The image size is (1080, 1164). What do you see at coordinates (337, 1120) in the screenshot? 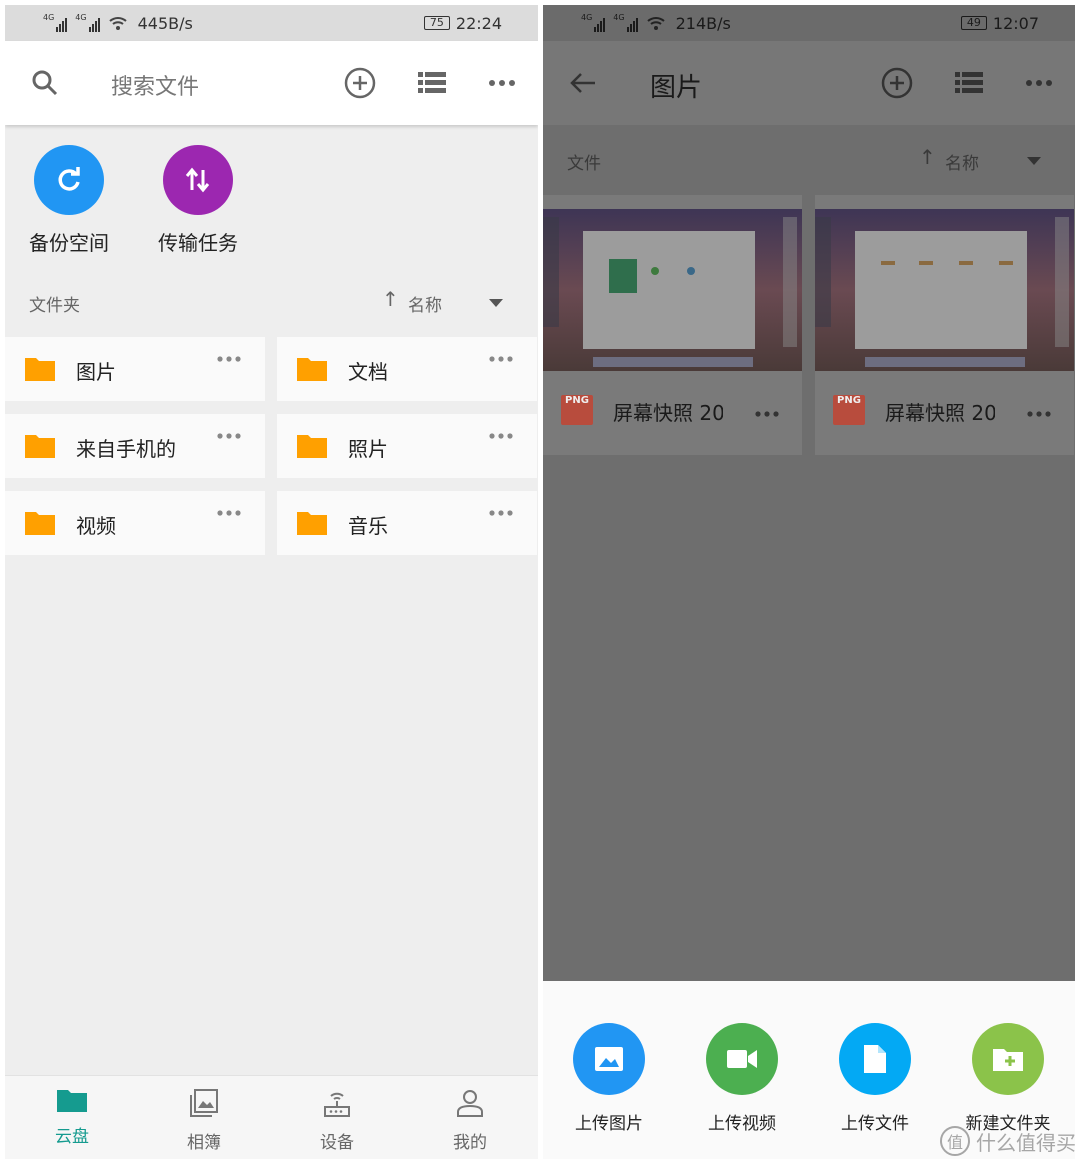
I see `nav-device: 设备` at bounding box center [337, 1120].